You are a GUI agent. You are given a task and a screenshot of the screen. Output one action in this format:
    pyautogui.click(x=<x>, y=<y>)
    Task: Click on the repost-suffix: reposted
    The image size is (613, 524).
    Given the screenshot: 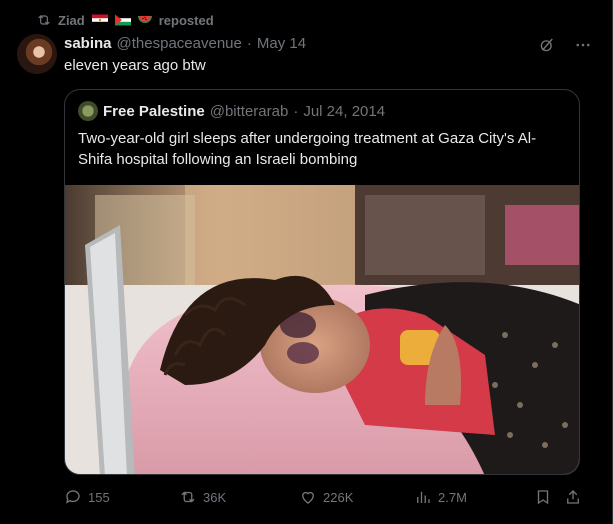 What is the action you would take?
    pyautogui.click(x=186, y=20)
    